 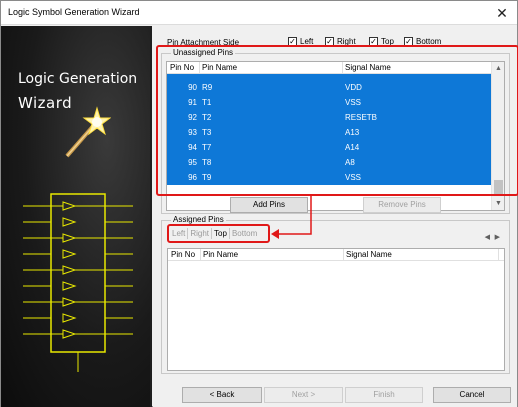 What do you see at coordinates (472, 395) in the screenshot?
I see `cancel-button: Cancel` at bounding box center [472, 395].